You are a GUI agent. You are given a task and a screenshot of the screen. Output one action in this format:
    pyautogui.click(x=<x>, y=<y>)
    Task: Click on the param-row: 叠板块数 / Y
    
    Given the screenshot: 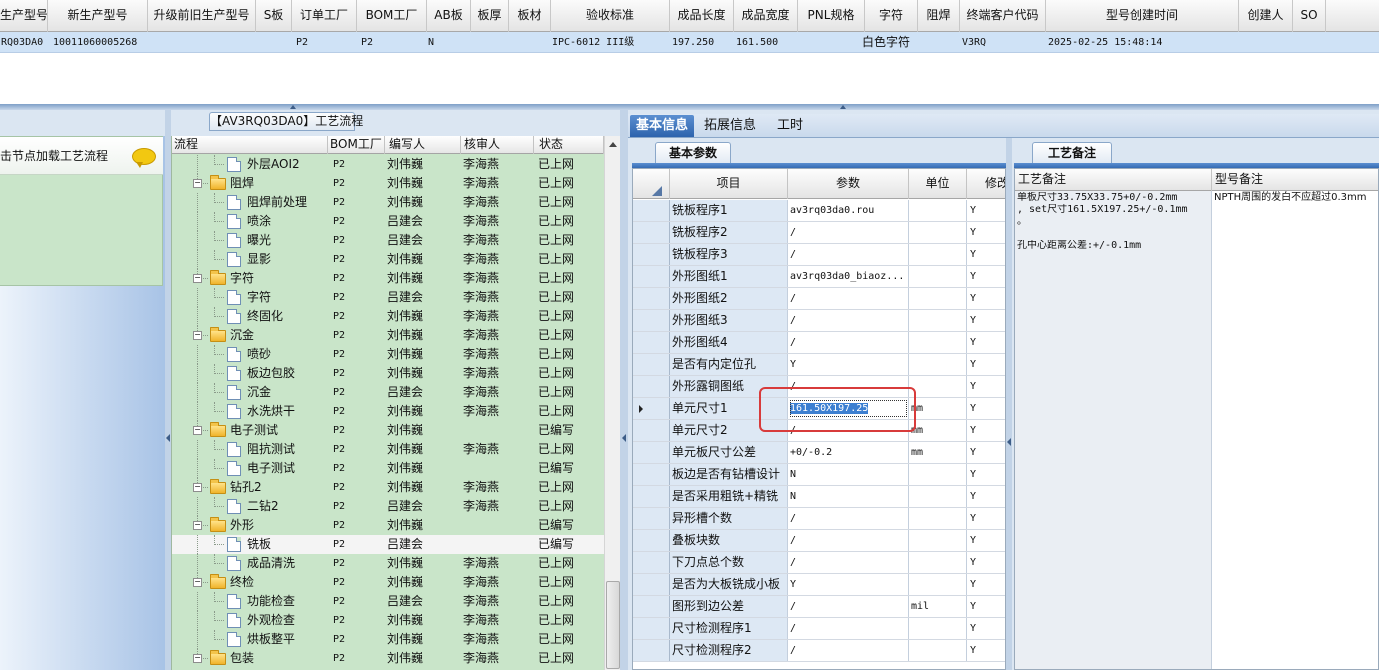 What is the action you would take?
    pyautogui.click(x=819, y=541)
    